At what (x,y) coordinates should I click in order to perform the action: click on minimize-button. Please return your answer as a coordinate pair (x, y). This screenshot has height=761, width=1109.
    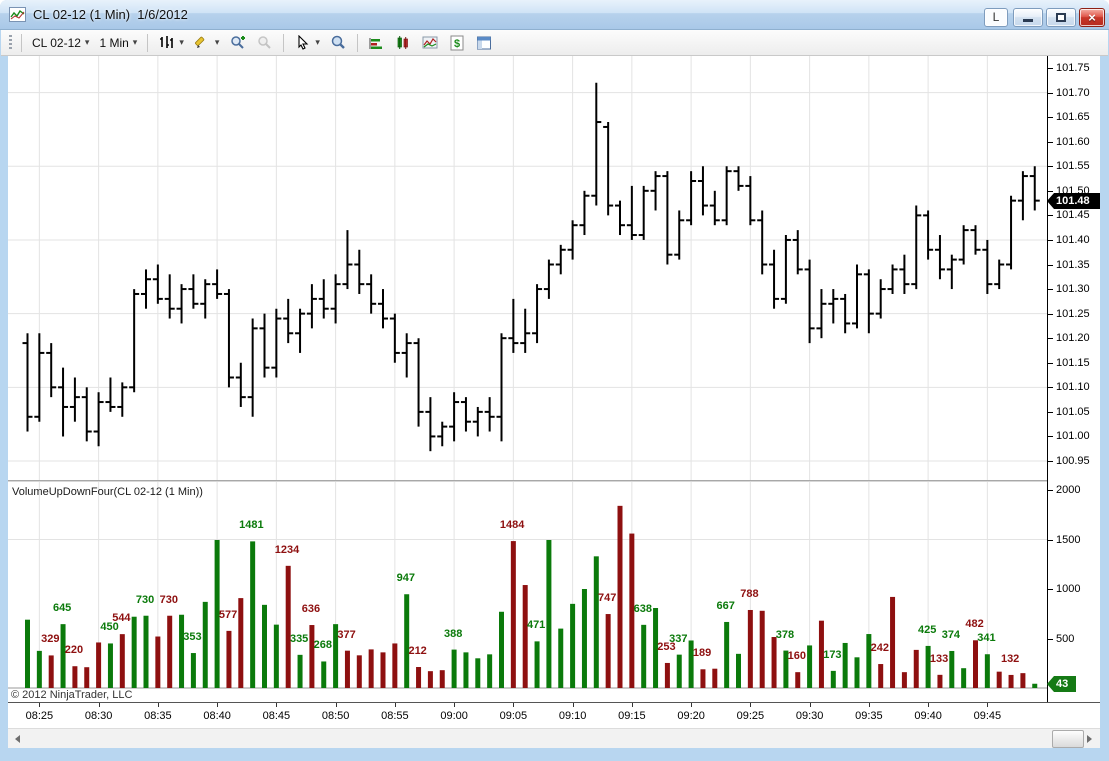
    Looking at the image, I should click on (1028, 17).